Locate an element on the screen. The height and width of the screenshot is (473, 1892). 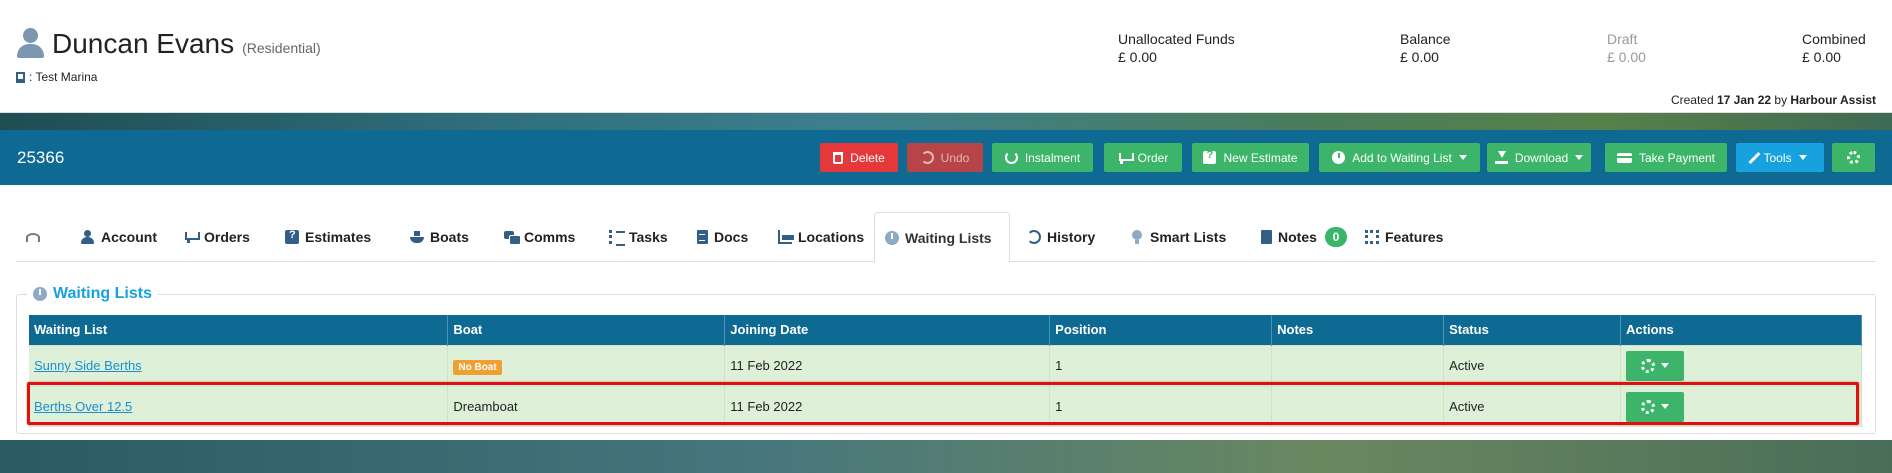
grid-icon is located at coordinates (1372, 237).